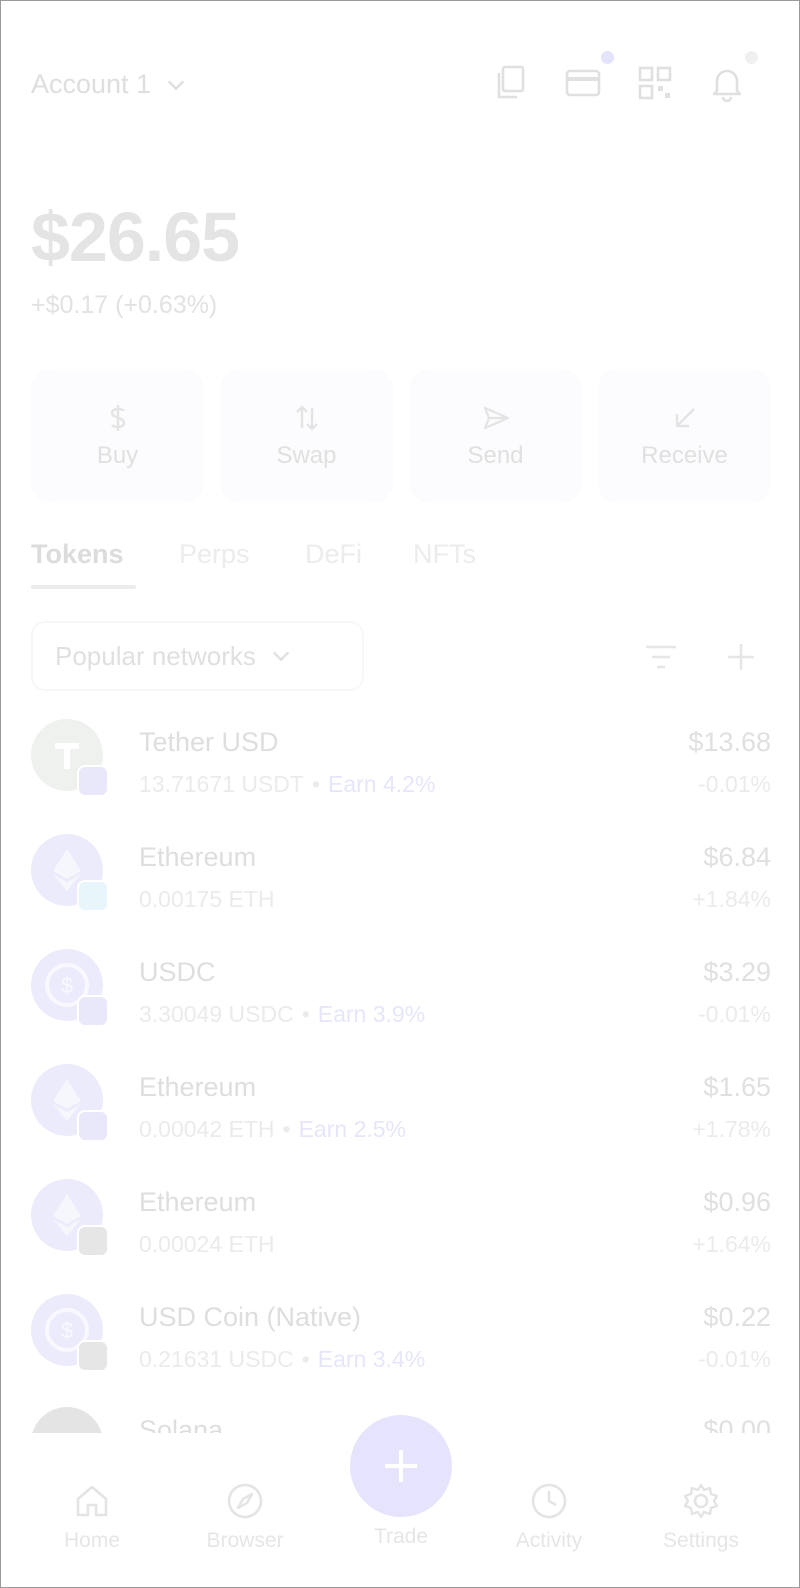  What do you see at coordinates (93, 896) in the screenshot?
I see `linea-network-badge-icon` at bounding box center [93, 896].